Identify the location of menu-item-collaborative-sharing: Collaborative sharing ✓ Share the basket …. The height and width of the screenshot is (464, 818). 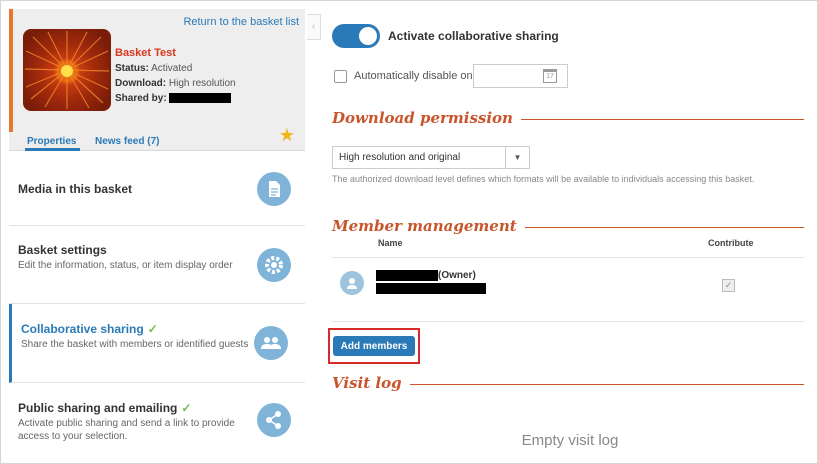
(157, 343).